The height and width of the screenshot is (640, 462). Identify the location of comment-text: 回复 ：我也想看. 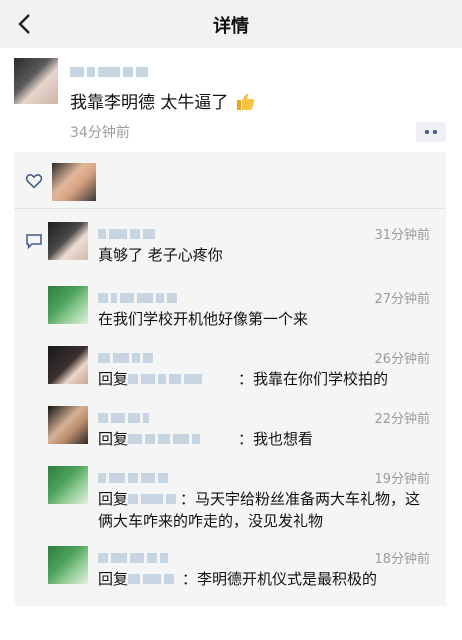
(263, 439).